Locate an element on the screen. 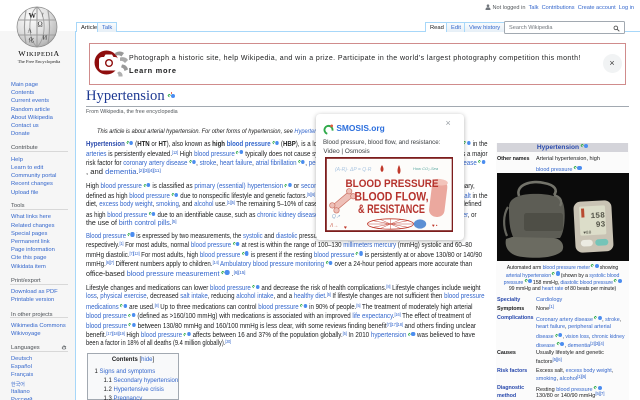 The image size is (640, 400). svg-text: (A-R)· ΔP = Q·R is located at coordinates (353, 170).